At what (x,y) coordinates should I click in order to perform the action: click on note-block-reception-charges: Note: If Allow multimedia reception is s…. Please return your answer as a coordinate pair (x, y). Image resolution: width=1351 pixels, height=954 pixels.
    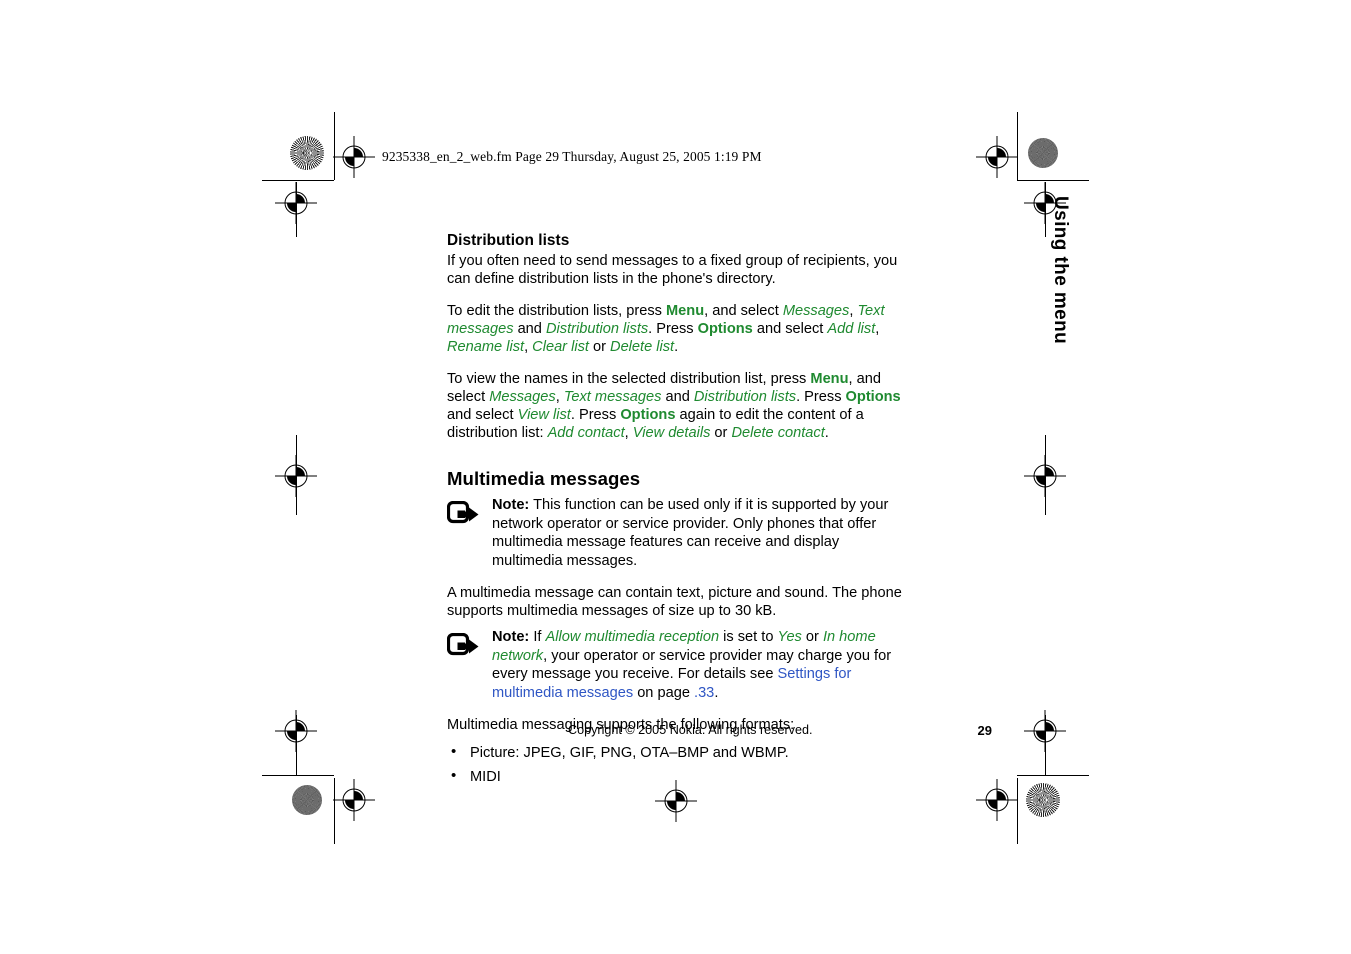
    Looking at the image, I should click on (674, 665).